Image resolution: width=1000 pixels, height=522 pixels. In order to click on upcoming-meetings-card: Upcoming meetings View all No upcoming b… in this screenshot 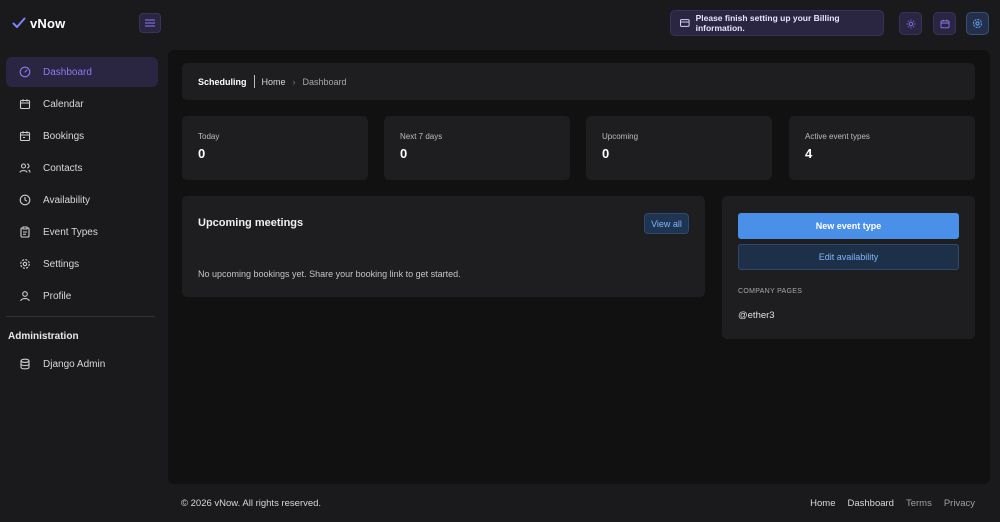, I will do `click(443, 246)`.